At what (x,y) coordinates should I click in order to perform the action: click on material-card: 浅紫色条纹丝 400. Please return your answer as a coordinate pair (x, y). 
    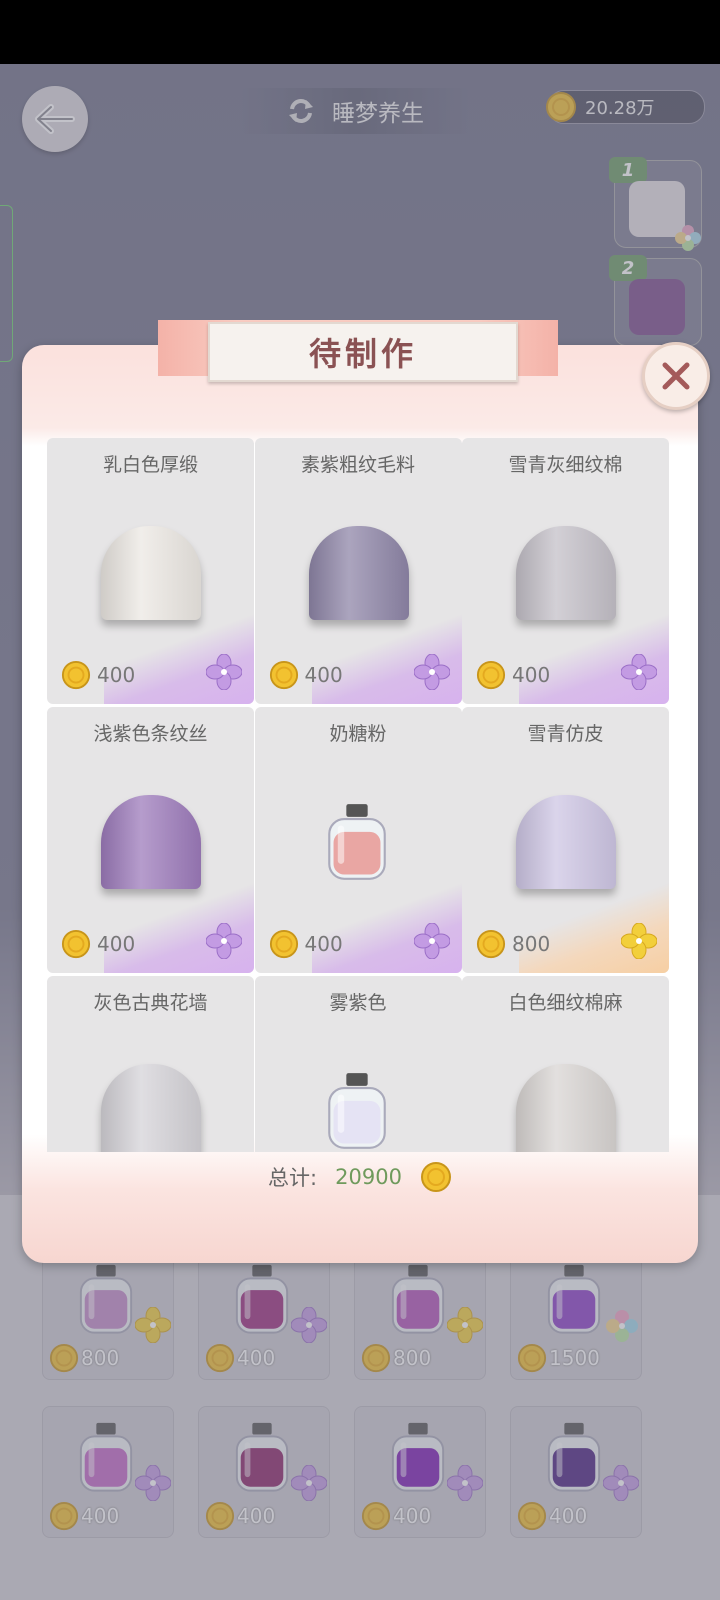
    Looking at the image, I should click on (150, 840).